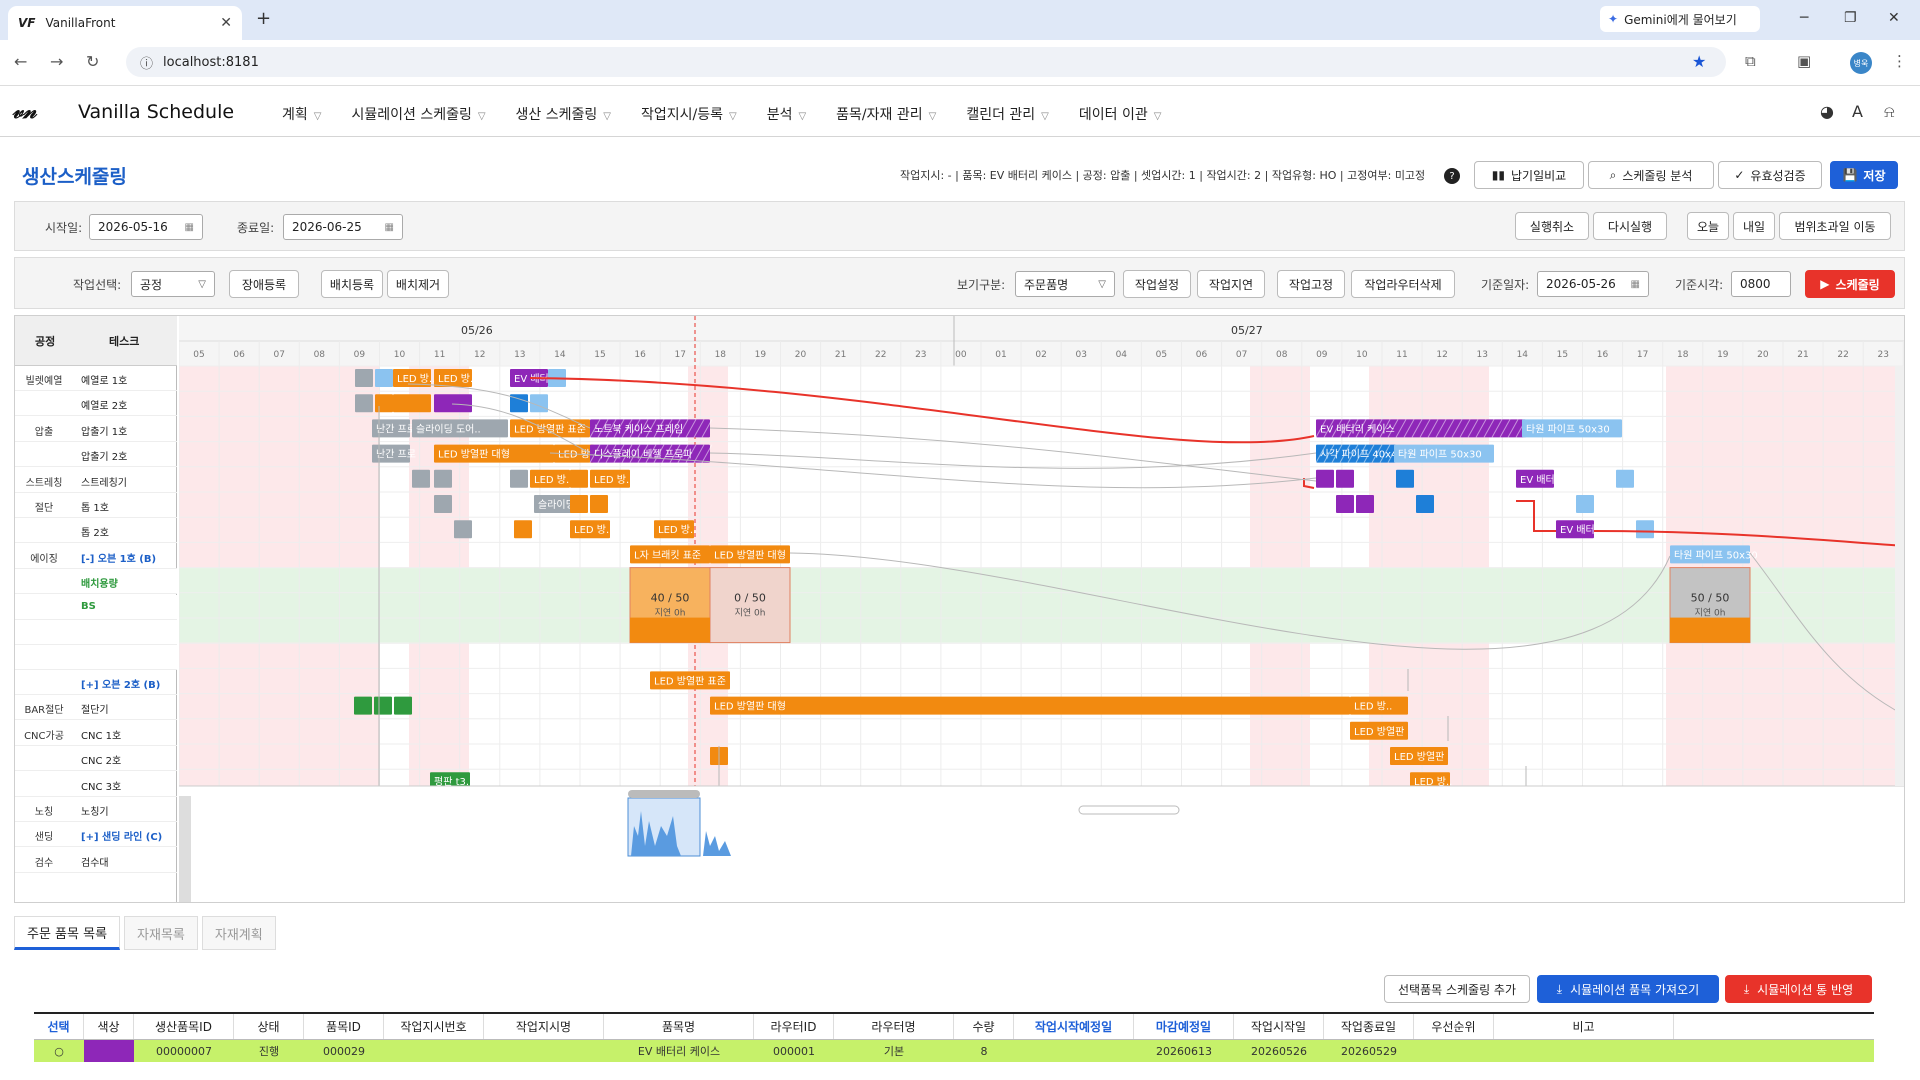  I want to click on gantt-row-7: 에이징 [-] 오븐 1호 (B), so click(96, 556).